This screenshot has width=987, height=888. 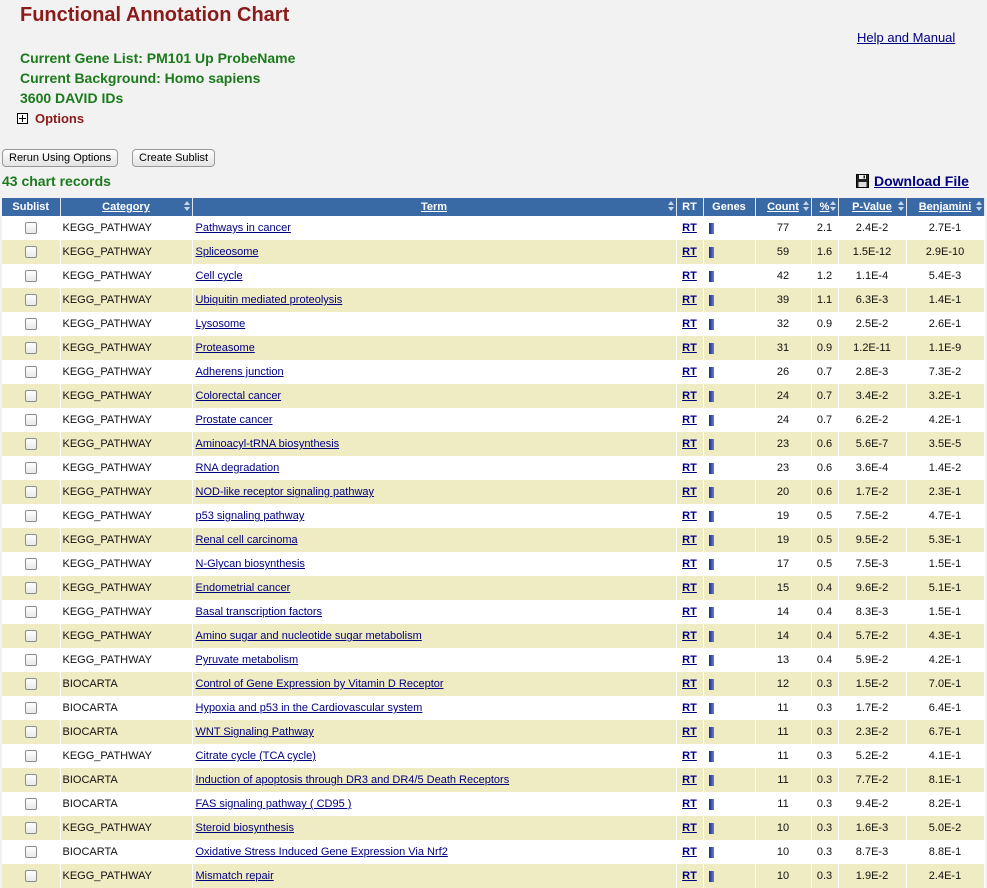 I want to click on term-link: Aminoacyl-tRNA biosynthesis, so click(x=268, y=444).